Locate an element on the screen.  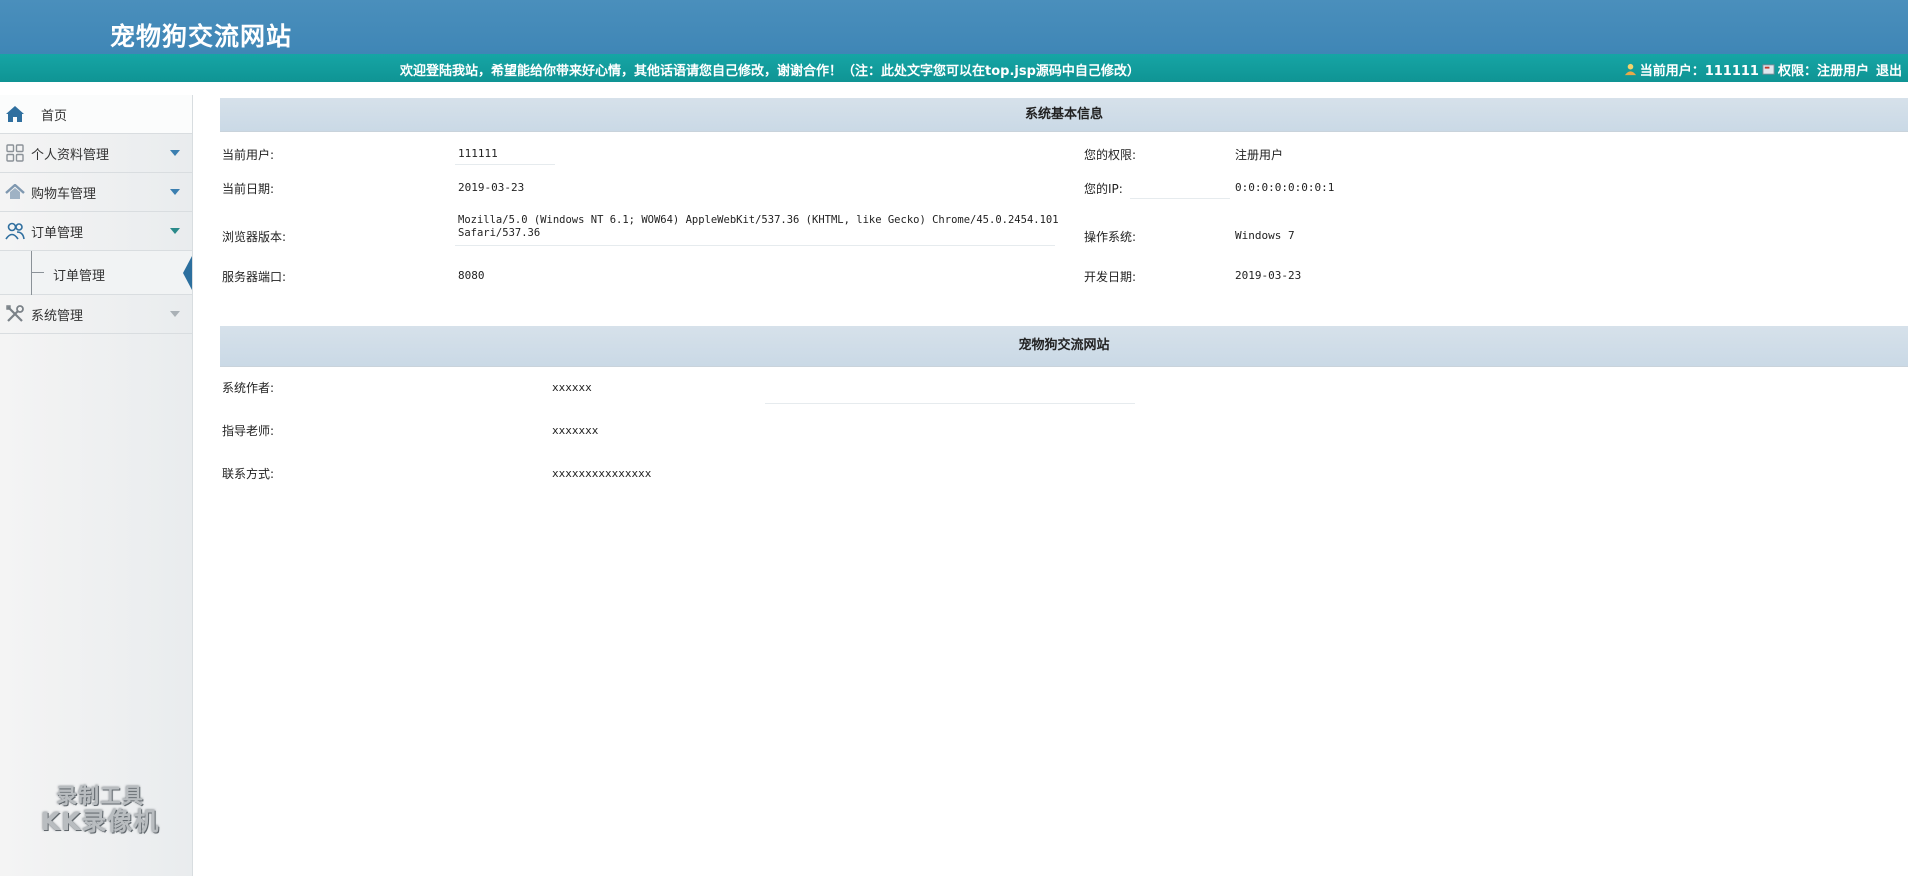
logout-link: 退出 is located at coordinates (1889, 69).